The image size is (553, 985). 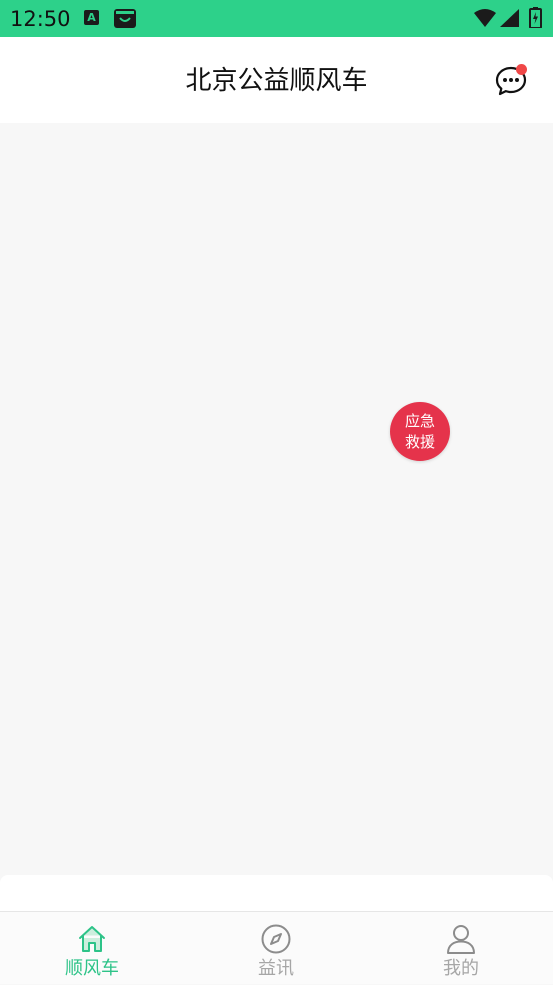 What do you see at coordinates (419, 441) in the screenshot?
I see `emergency-rescue-label-line2: 救援` at bounding box center [419, 441].